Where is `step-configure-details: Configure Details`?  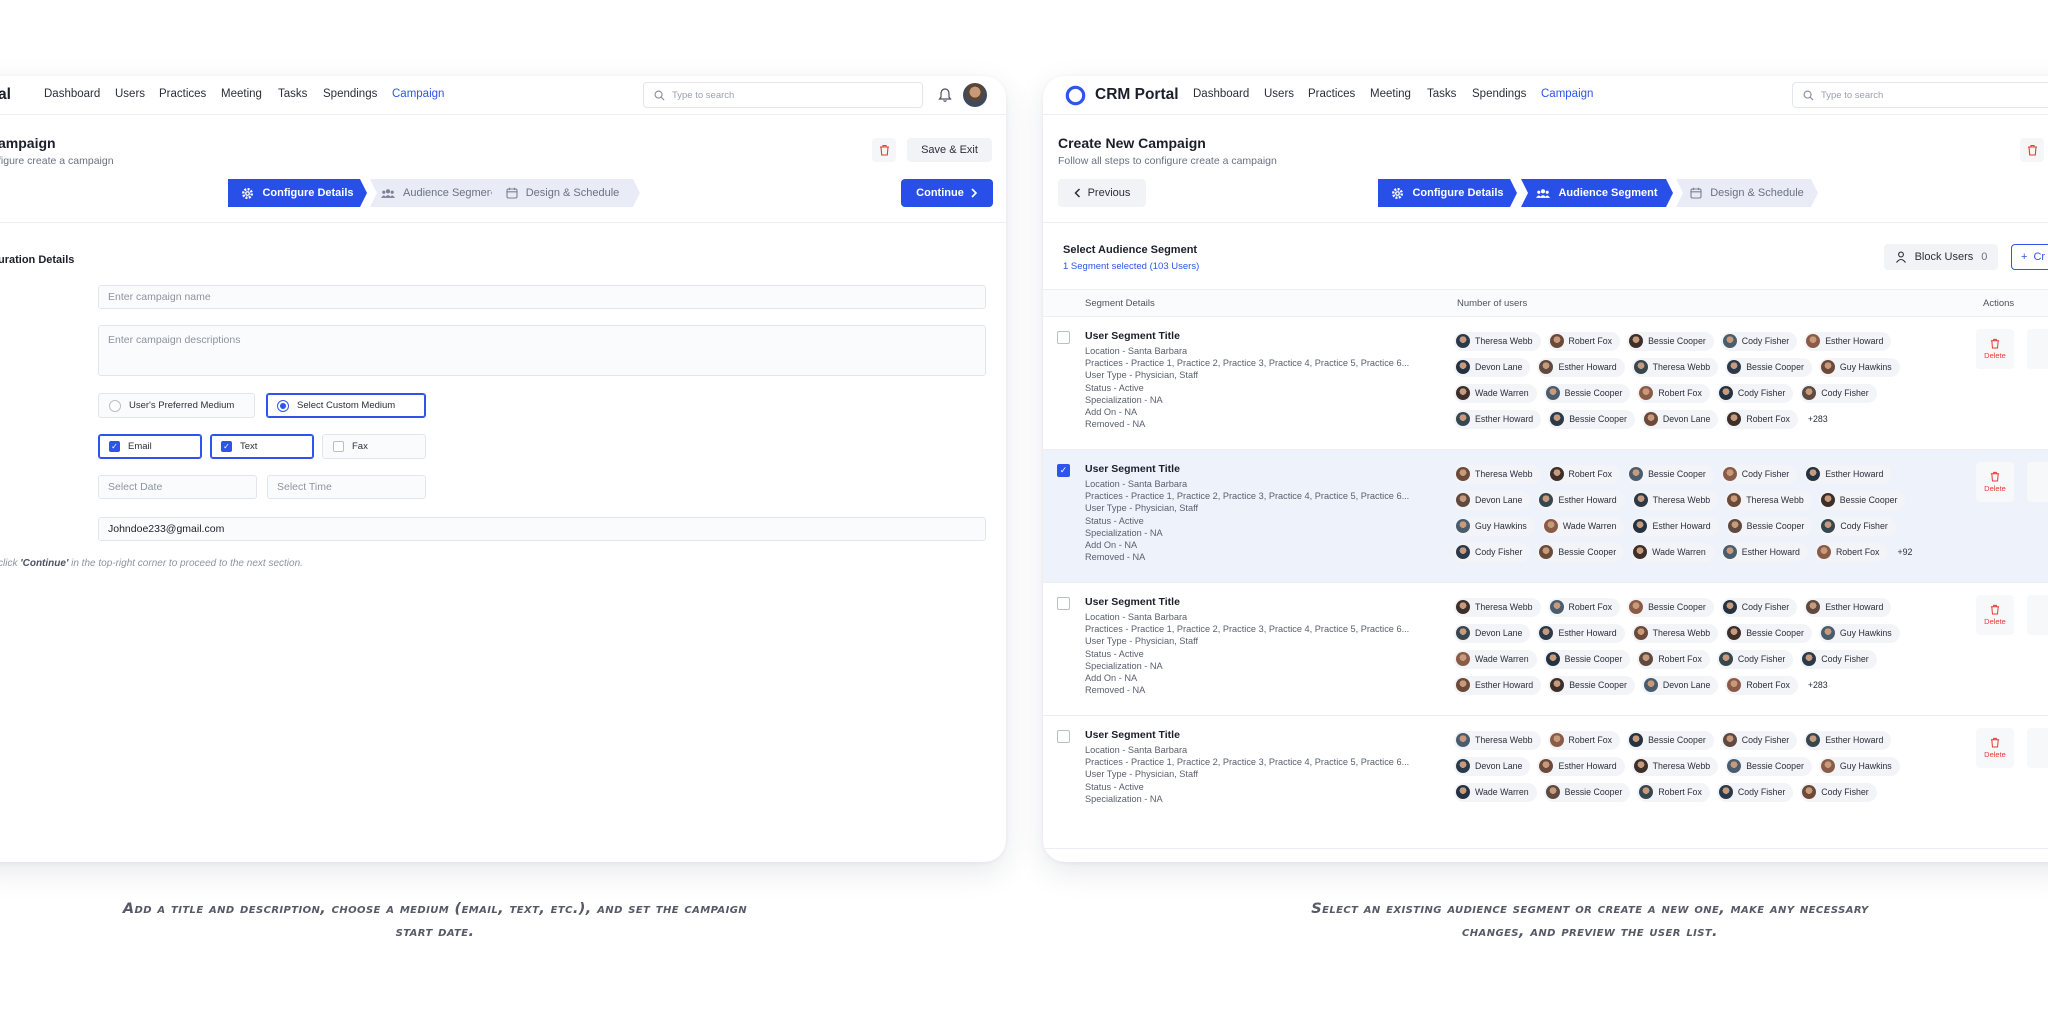
step-configure-details: Configure Details is located at coordinates (1447, 193).